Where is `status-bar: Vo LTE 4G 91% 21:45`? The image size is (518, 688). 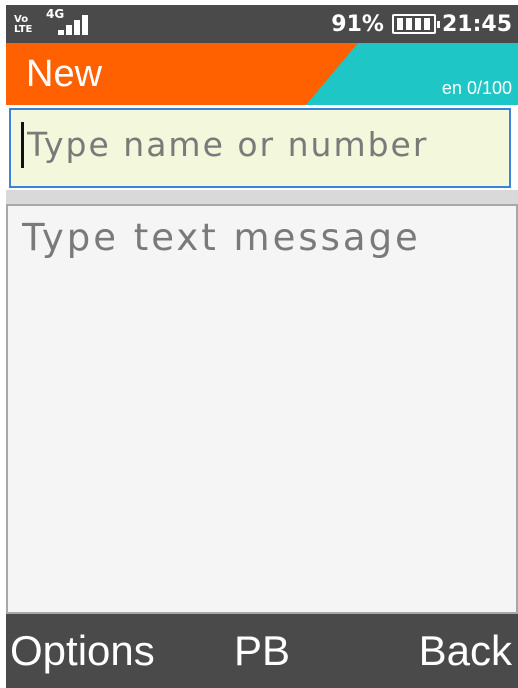 status-bar: Vo LTE 4G 91% 21:45 is located at coordinates (262, 24).